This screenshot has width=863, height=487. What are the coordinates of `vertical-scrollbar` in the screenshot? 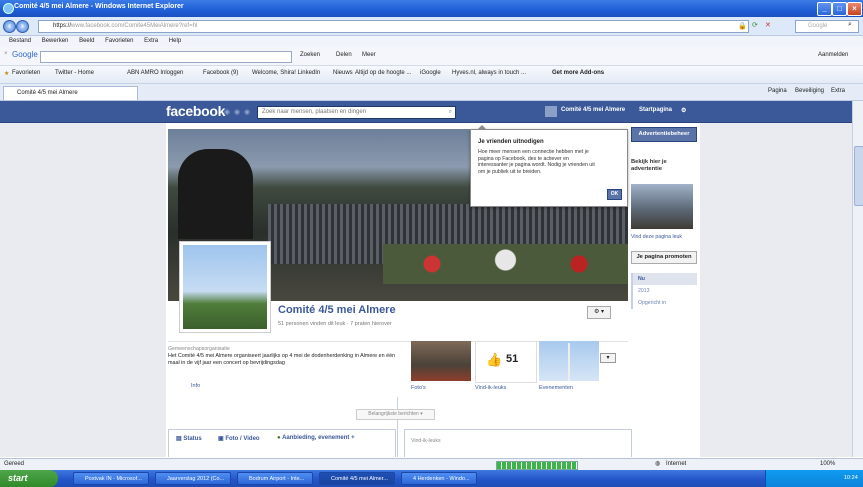 It's located at (857, 279).